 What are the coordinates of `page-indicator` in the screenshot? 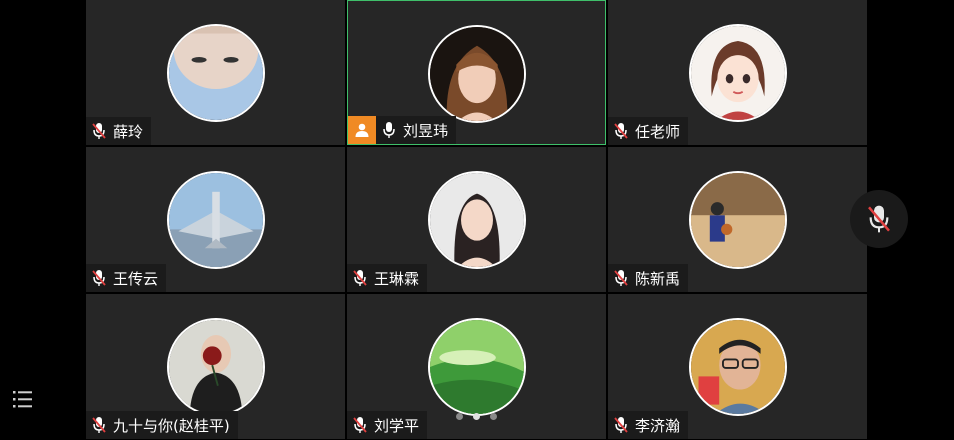 It's located at (476, 416).